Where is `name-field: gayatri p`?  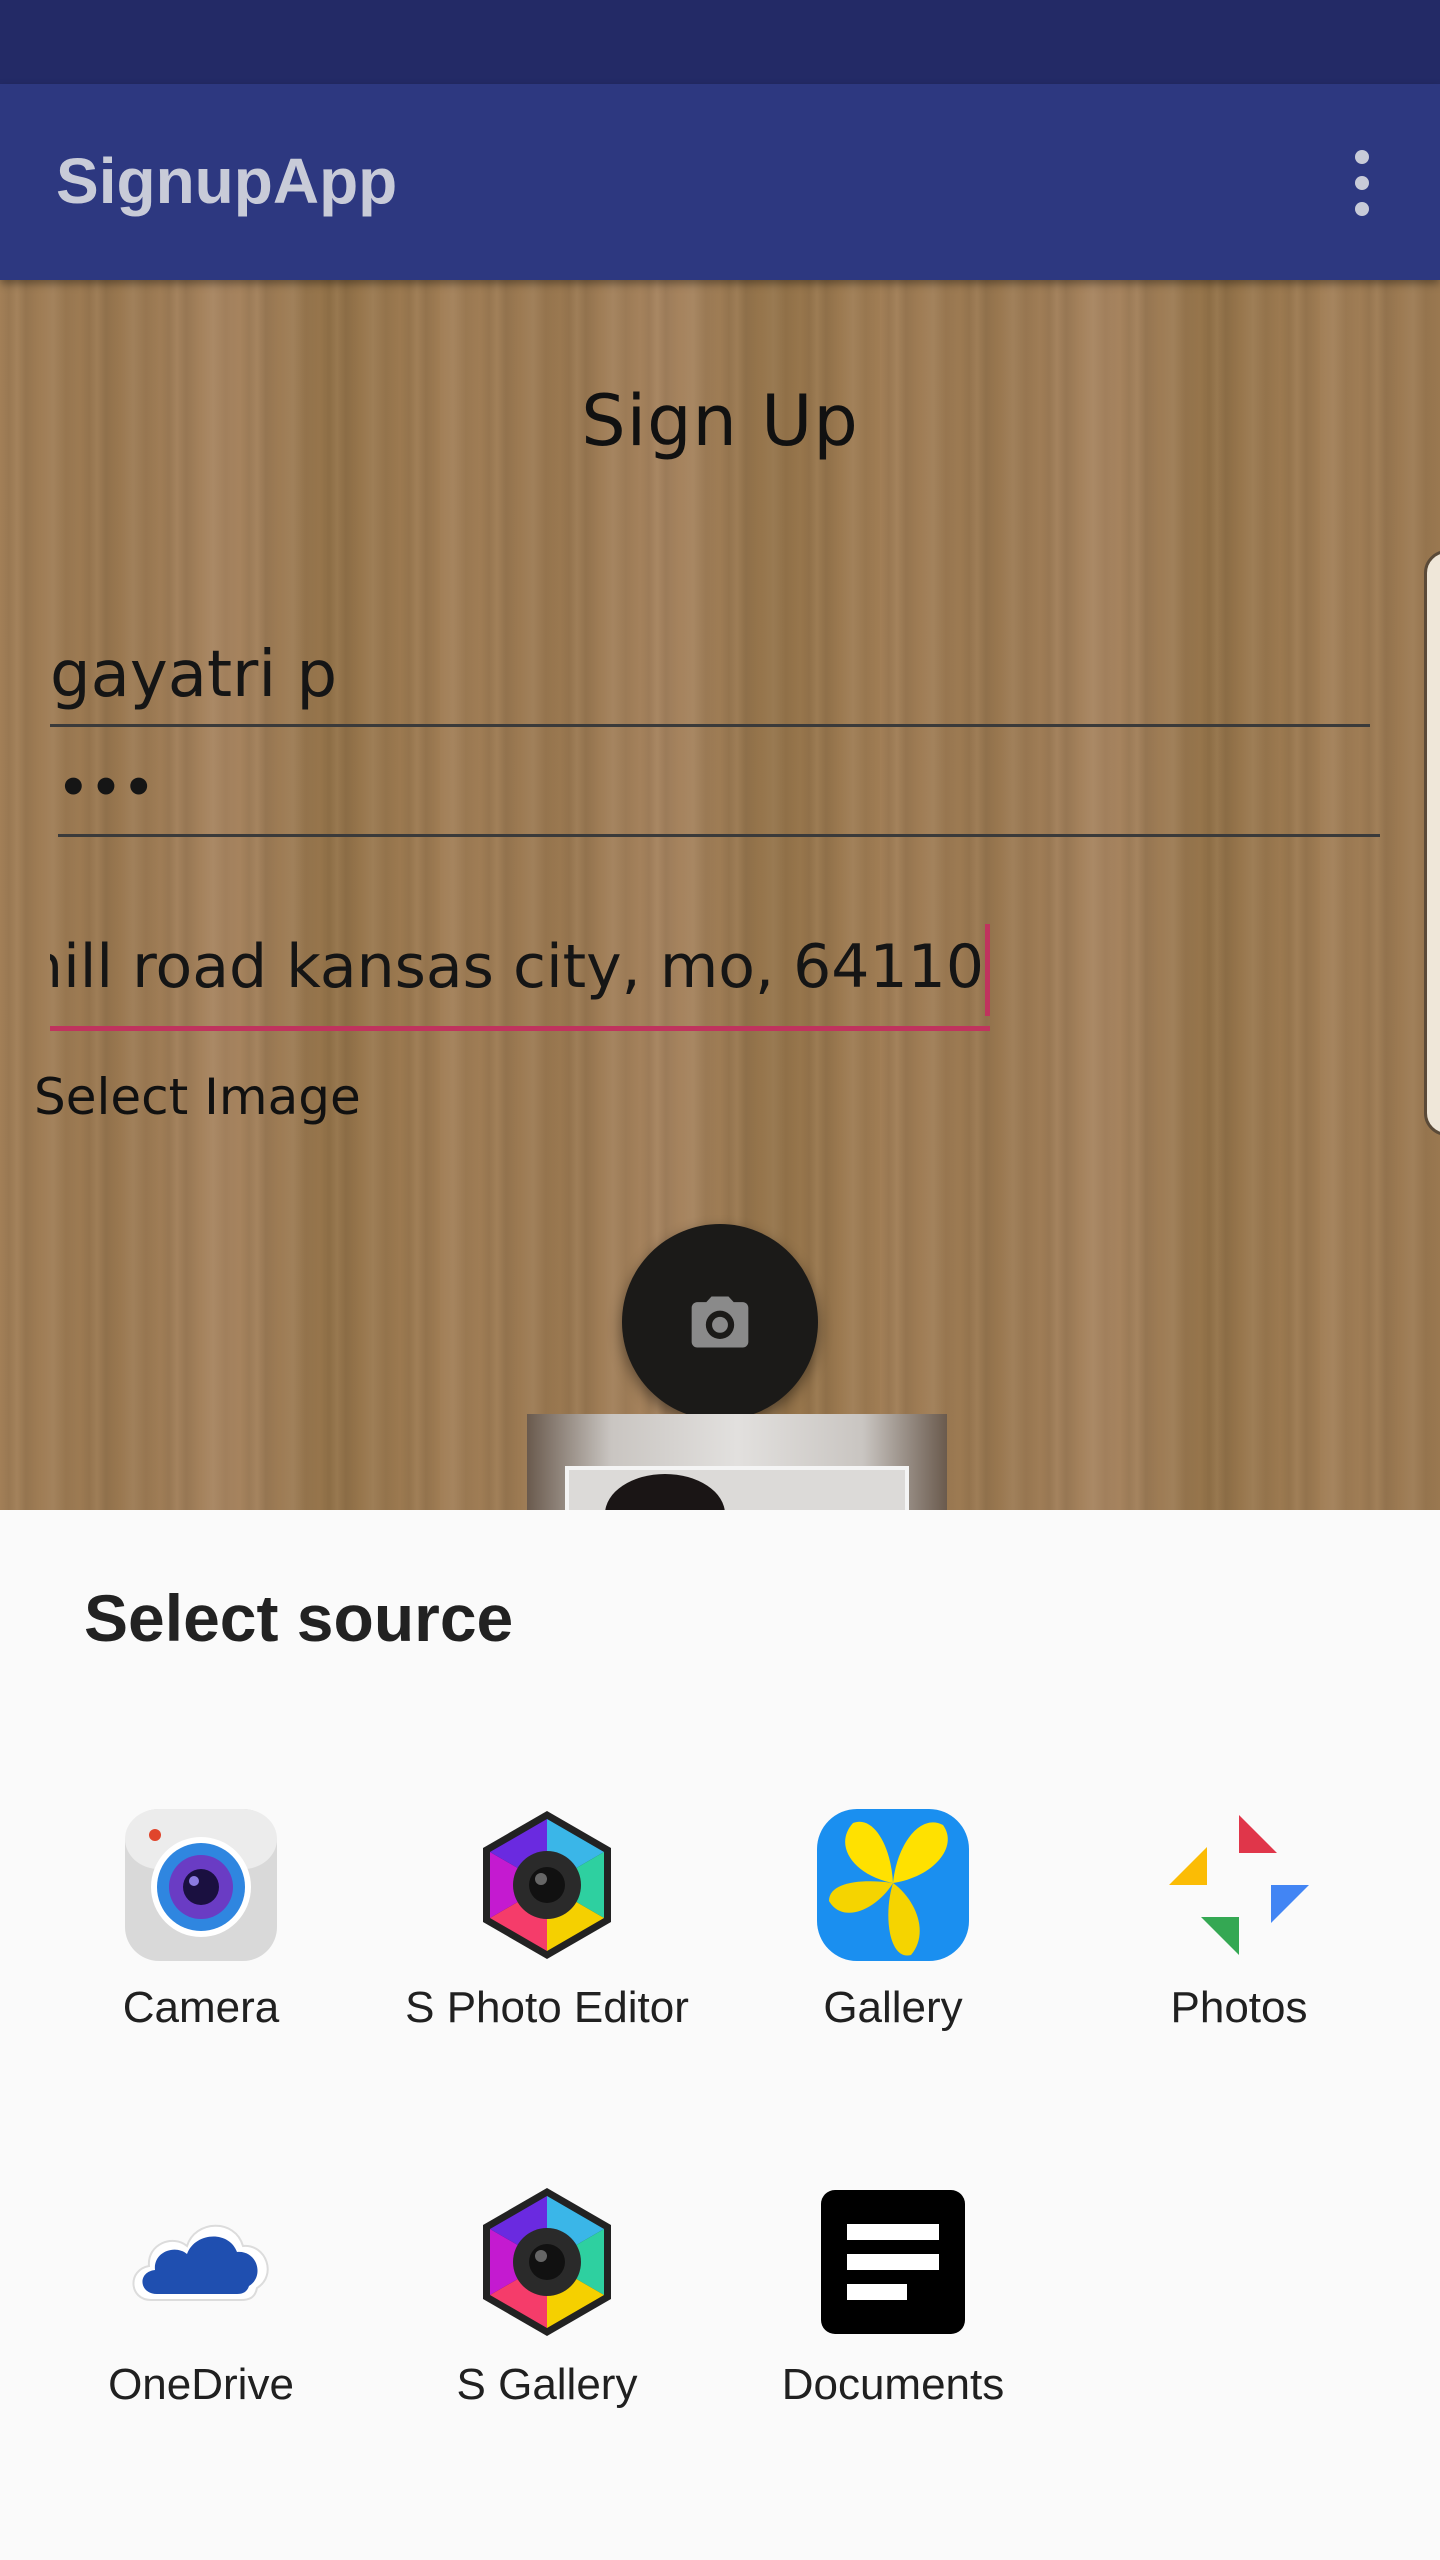 name-field: gayatri p is located at coordinates (710, 678).